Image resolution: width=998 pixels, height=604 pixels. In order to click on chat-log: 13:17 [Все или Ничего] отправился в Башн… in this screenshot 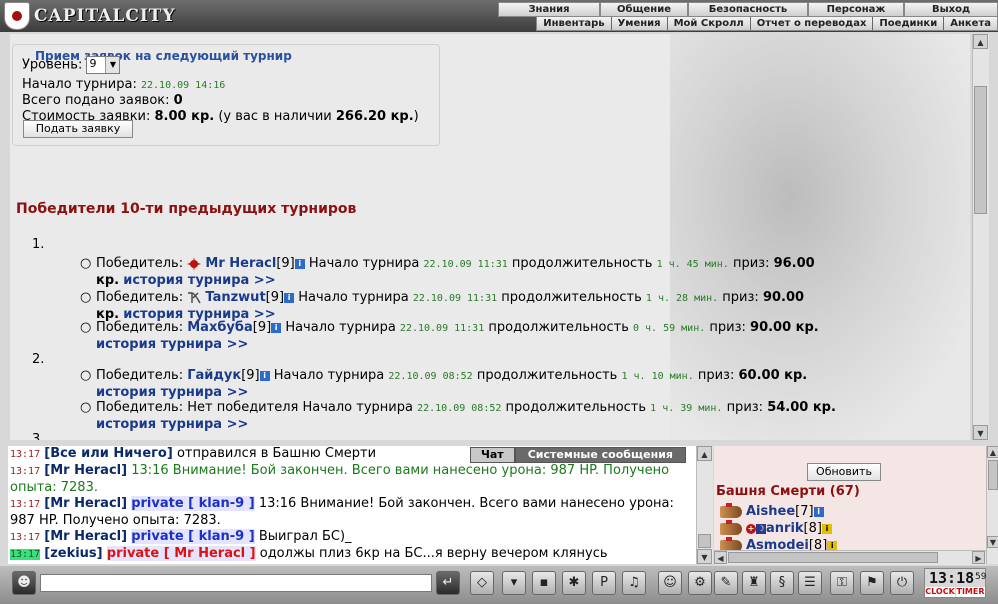, I will do `click(352, 505)`.